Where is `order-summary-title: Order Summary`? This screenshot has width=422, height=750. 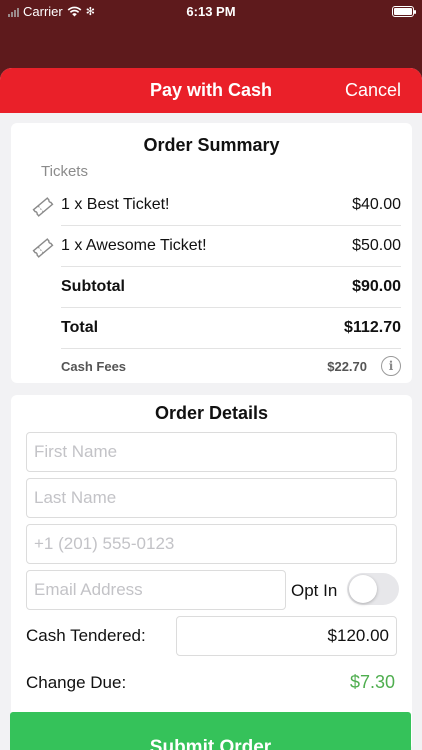 order-summary-title: Order Summary is located at coordinates (211, 145).